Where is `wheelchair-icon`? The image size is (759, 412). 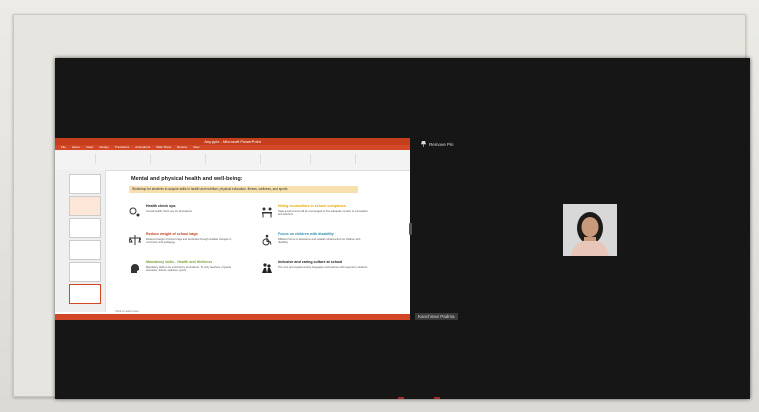 wheelchair-icon is located at coordinates (267, 240).